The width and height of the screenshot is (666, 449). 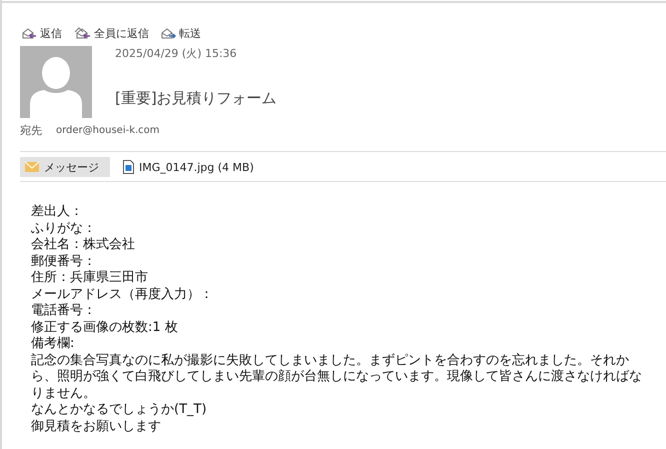 I want to click on attachment-label: メッセージ, so click(x=71, y=167).